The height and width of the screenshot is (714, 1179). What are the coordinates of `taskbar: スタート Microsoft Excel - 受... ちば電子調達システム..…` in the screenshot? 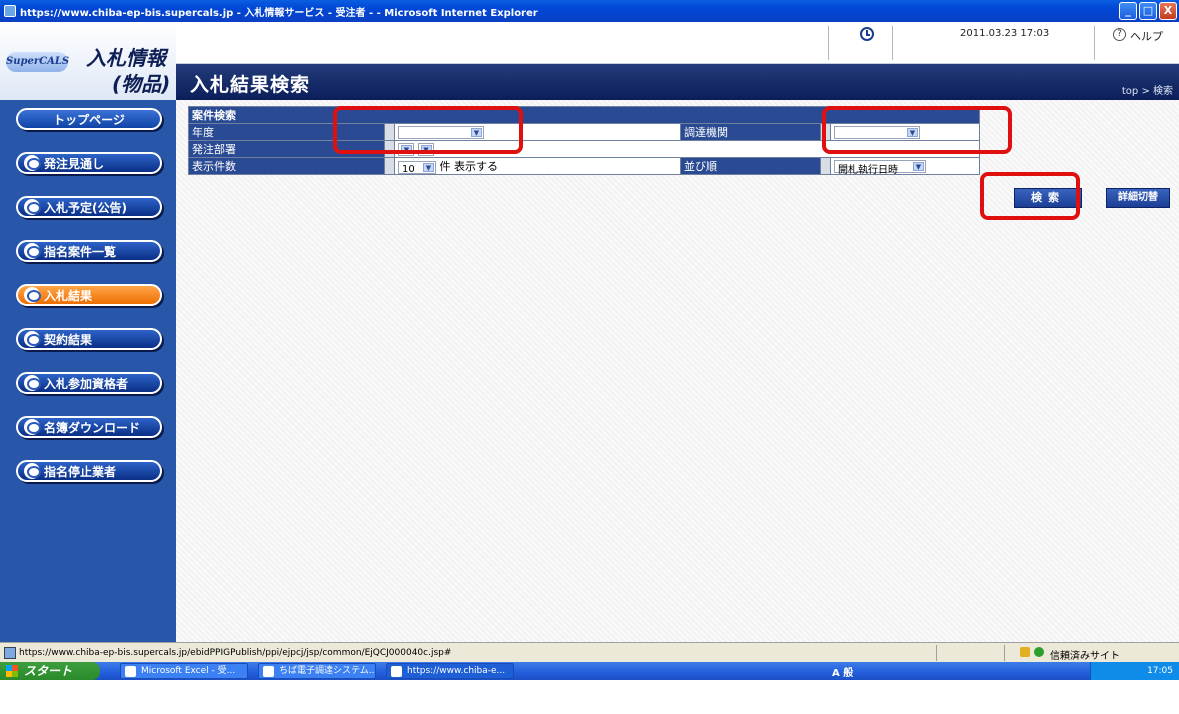 It's located at (589, 688).